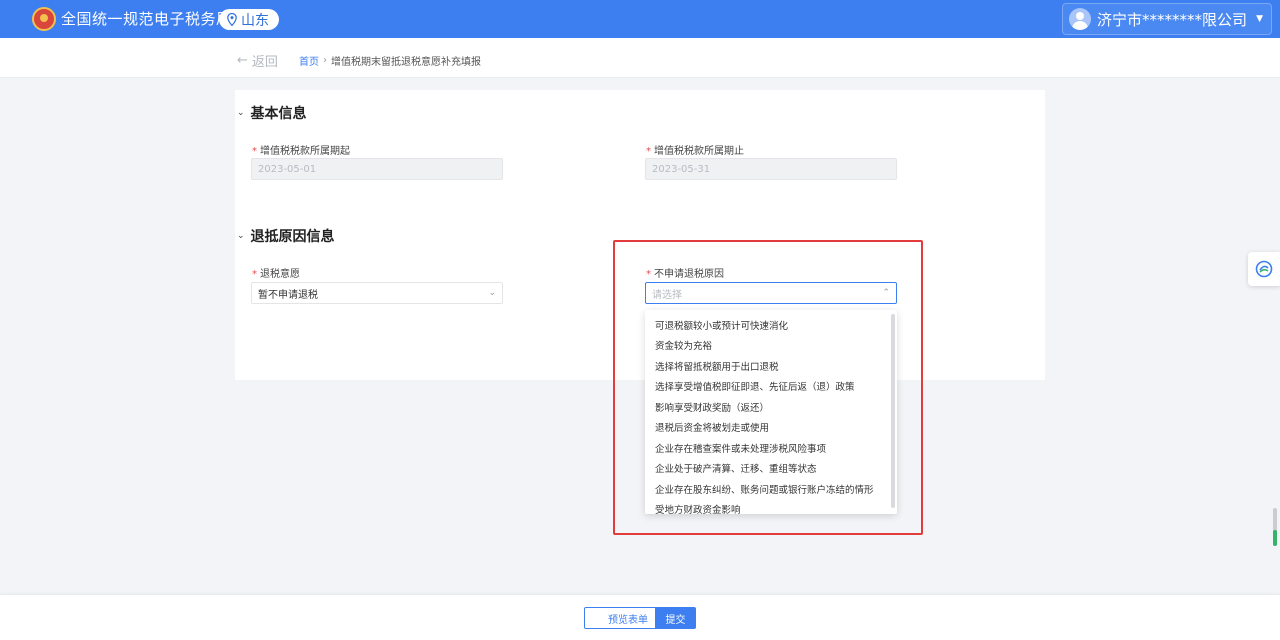  I want to click on back-label: 返回, so click(264, 62).